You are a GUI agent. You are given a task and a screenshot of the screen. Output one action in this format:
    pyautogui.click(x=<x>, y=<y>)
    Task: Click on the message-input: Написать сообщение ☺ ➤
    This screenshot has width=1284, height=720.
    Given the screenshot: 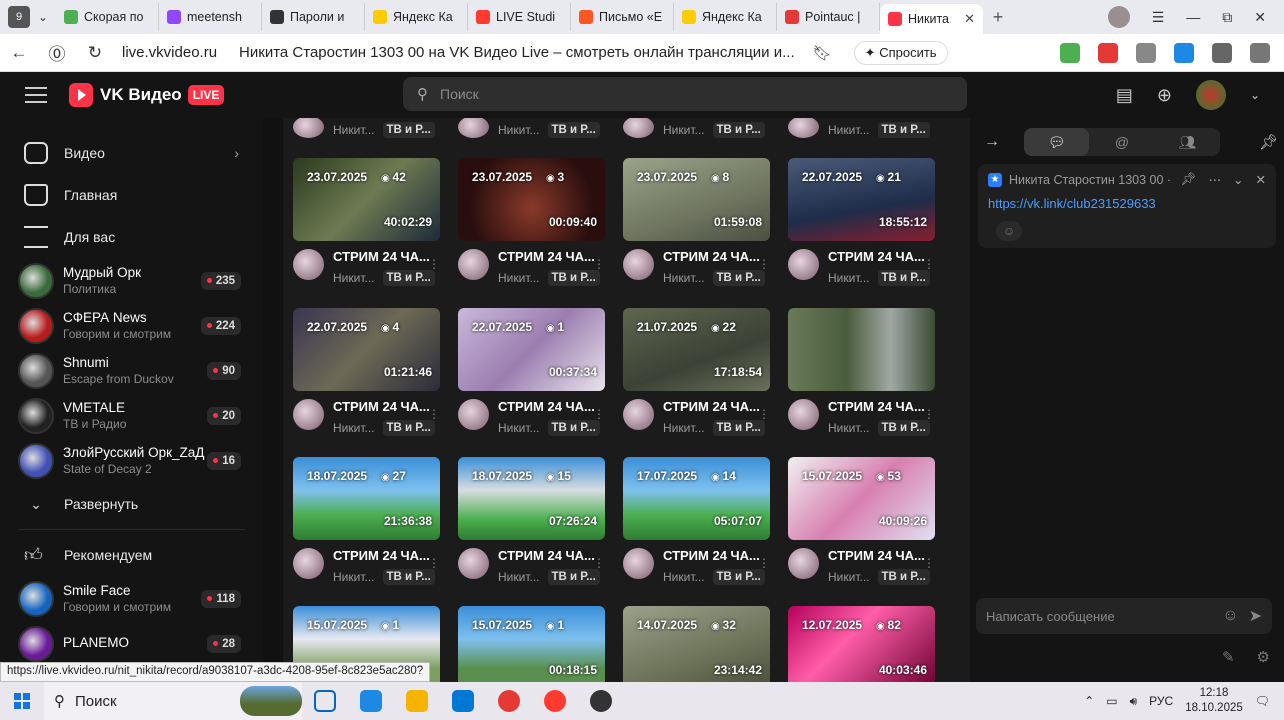 What is the action you would take?
    pyautogui.click(x=1124, y=616)
    